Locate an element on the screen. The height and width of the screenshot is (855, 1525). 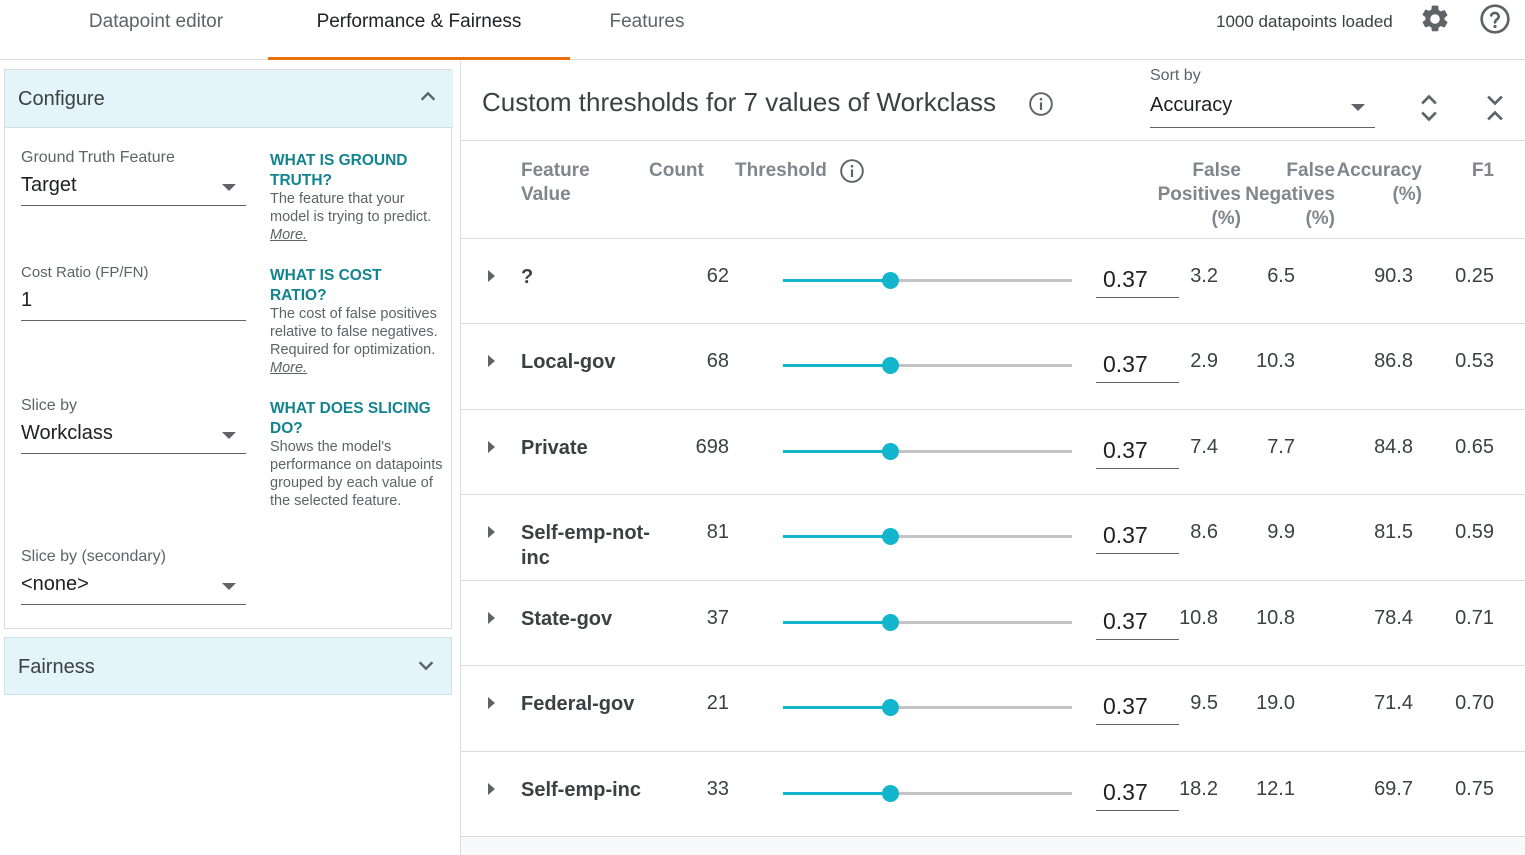
count-value: 33 is located at coordinates (717, 789).